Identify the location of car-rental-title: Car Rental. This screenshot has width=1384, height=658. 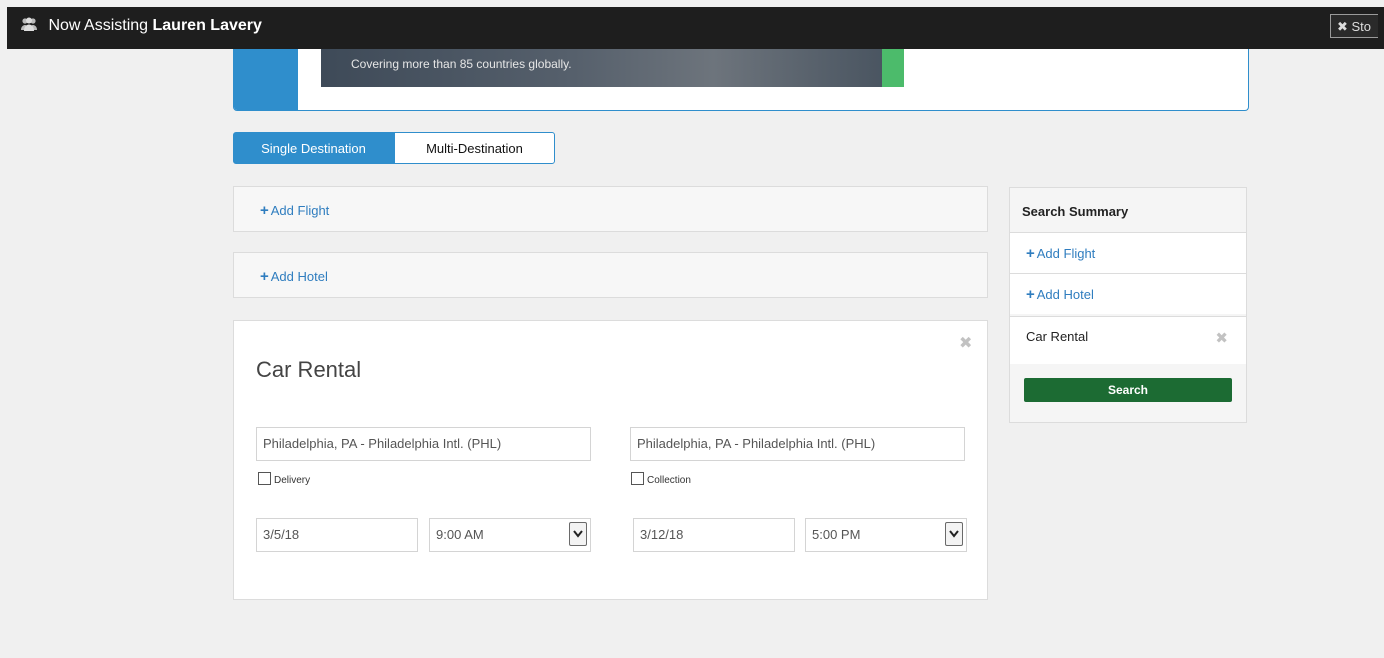
(309, 369).